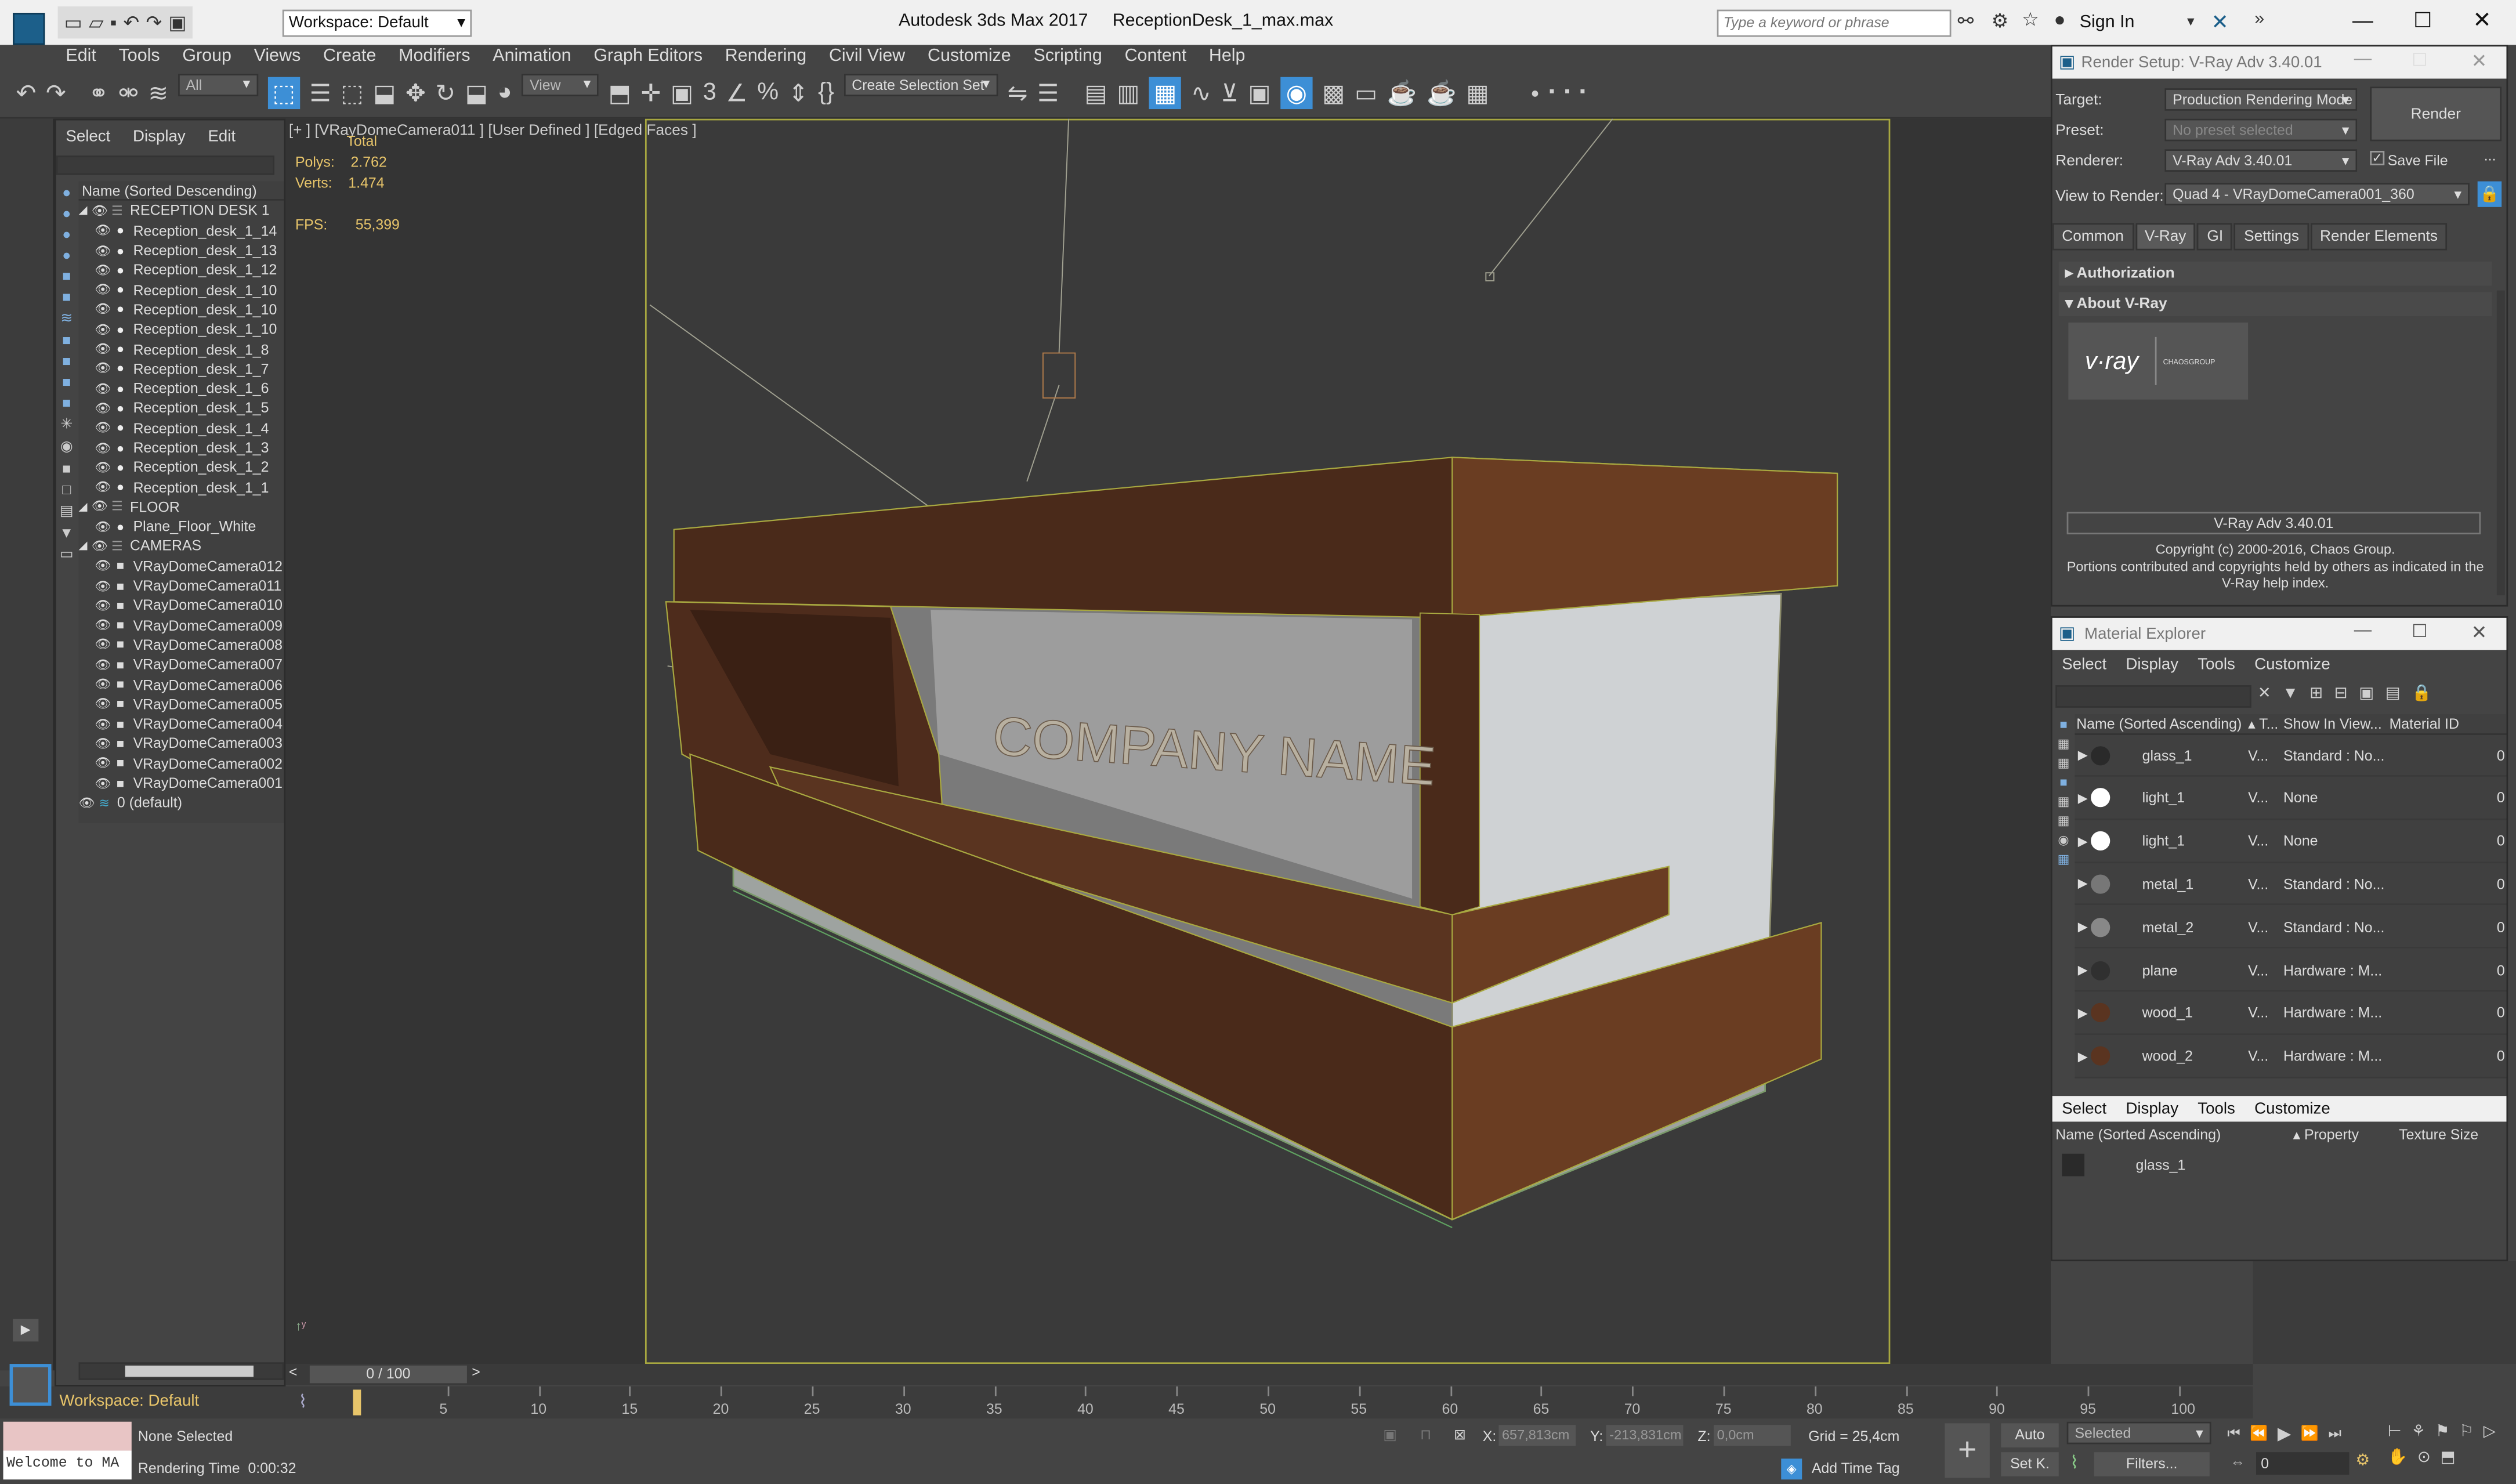 The width and height of the screenshot is (2516, 1484). Describe the element at coordinates (2362, 1461) in the screenshot. I see `time-configuration-icon: ⚙` at that location.